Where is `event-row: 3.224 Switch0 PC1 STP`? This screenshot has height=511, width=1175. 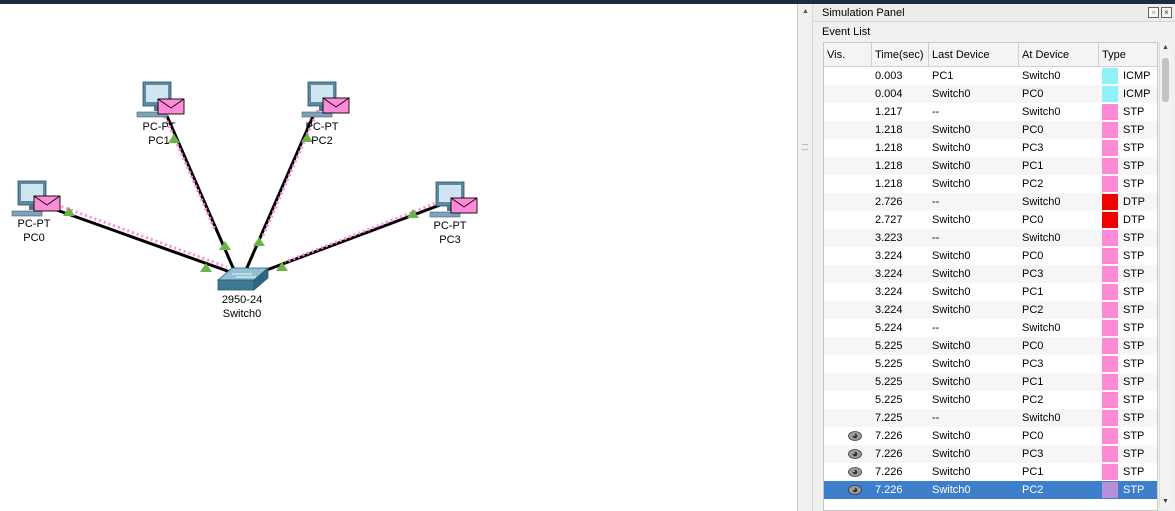 event-row: 3.224 Switch0 PC1 STP is located at coordinates (990, 292).